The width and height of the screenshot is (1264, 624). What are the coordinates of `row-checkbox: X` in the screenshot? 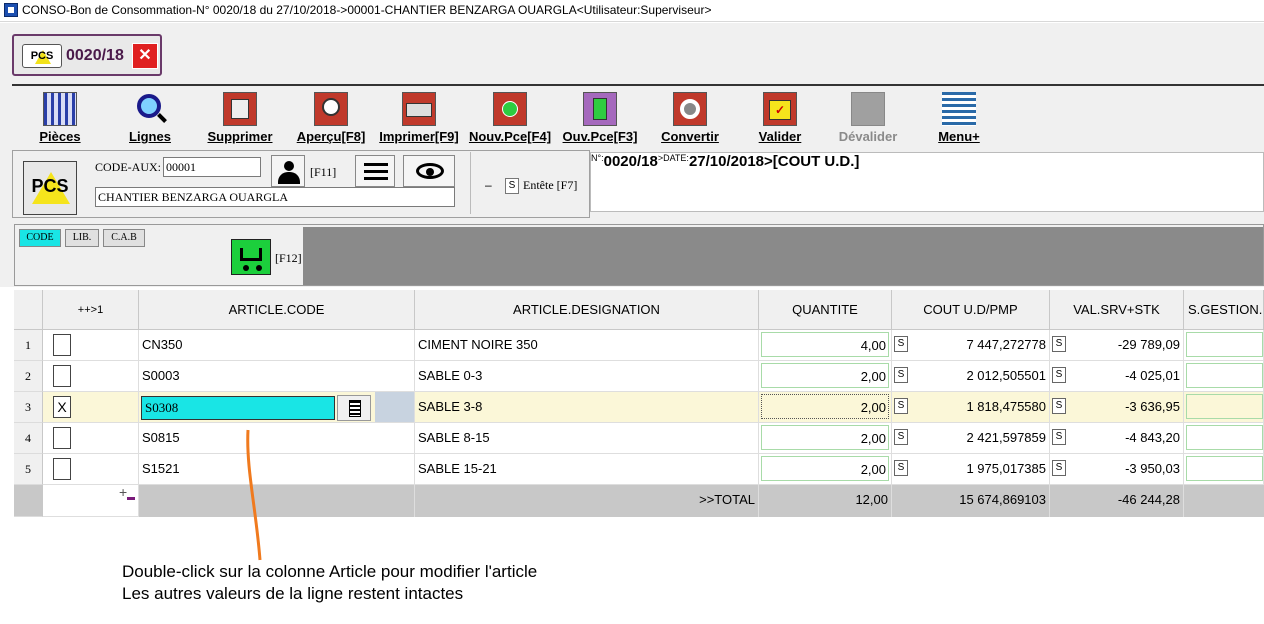 It's located at (62, 407).